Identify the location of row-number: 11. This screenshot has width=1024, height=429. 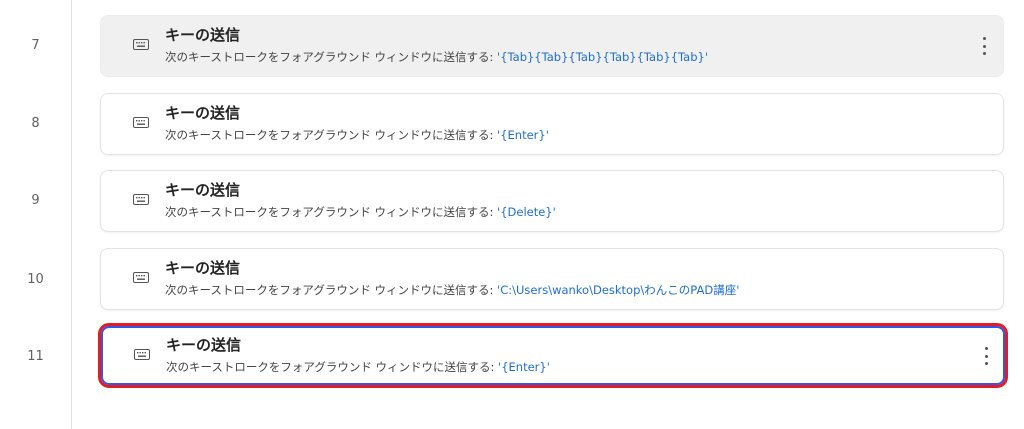
(35, 356).